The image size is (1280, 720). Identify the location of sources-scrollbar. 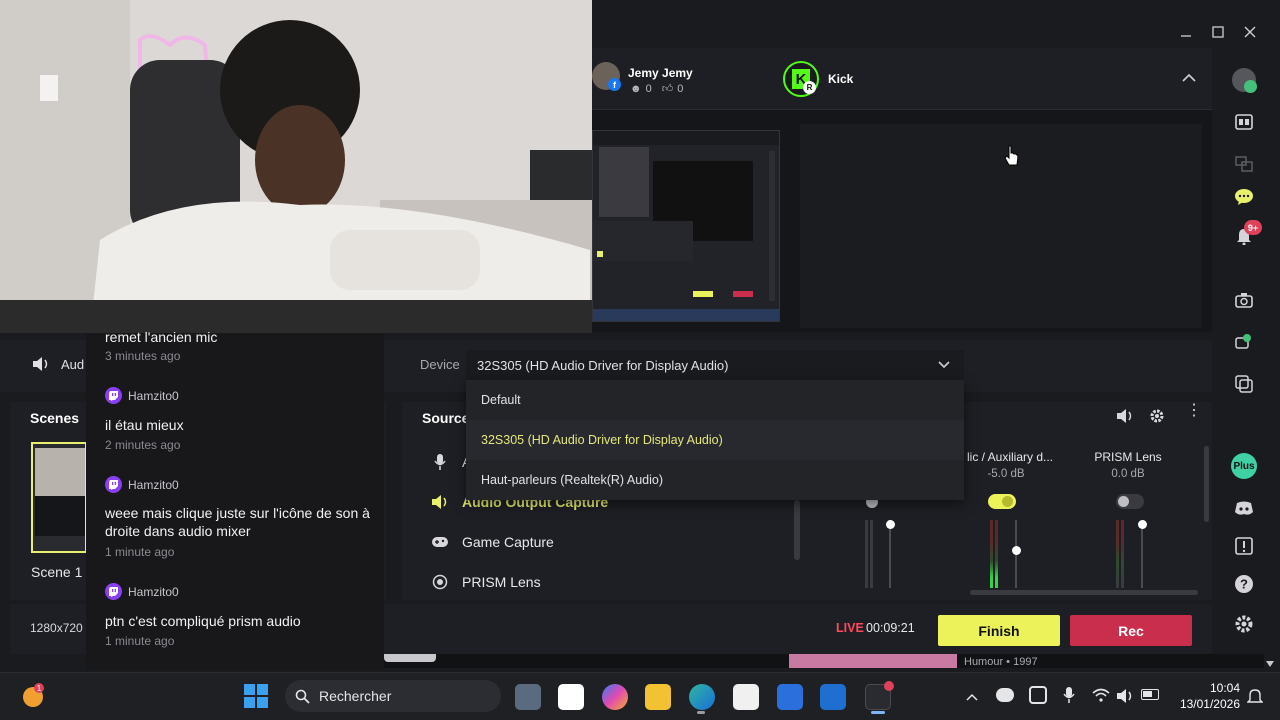
(797, 530).